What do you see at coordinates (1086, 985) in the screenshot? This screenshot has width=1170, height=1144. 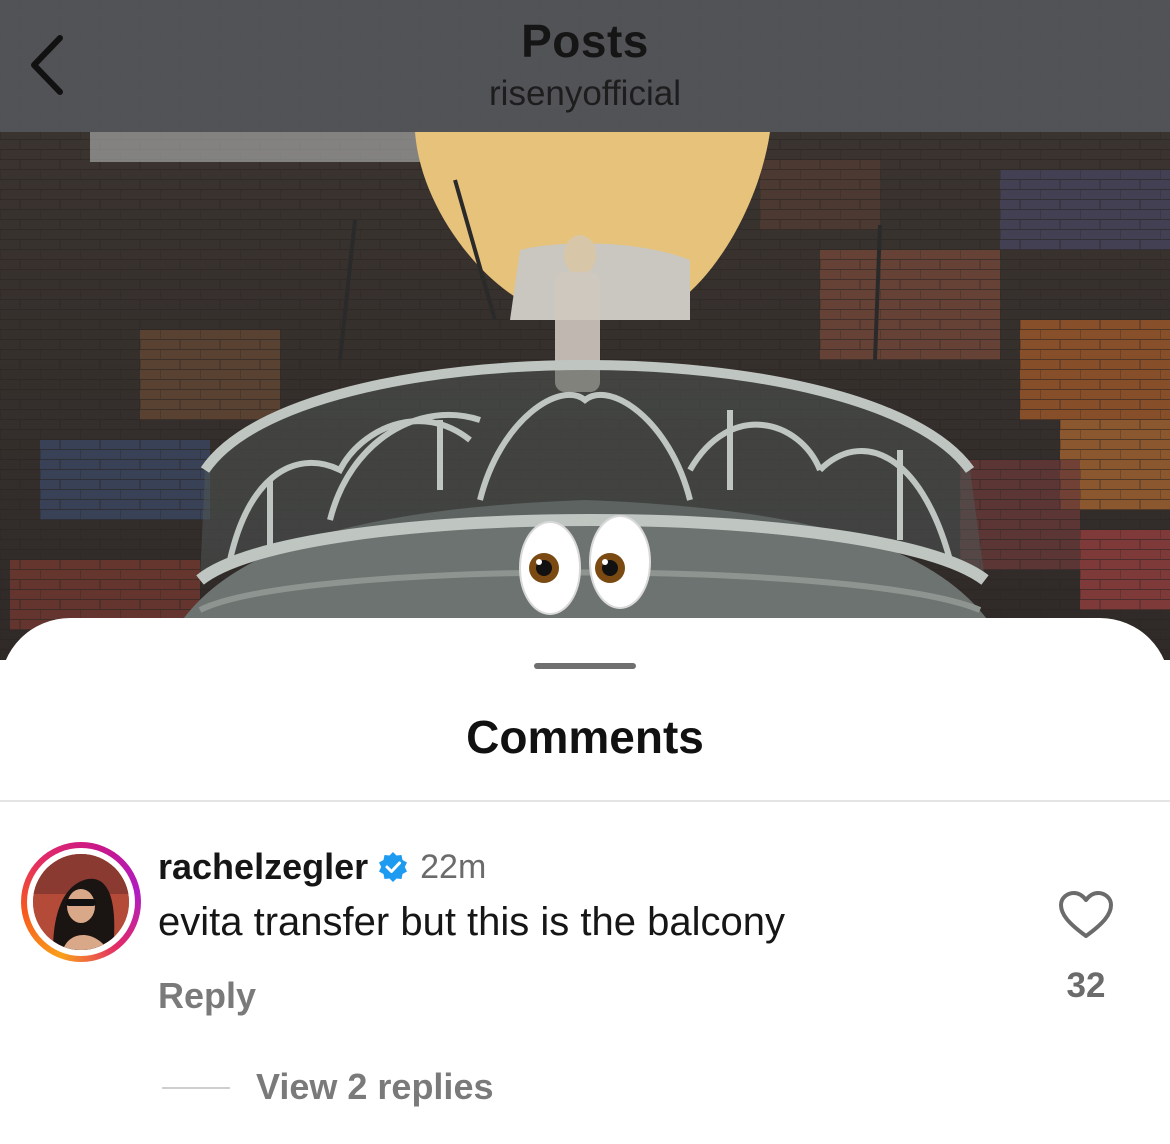 I see `like-count: 32` at bounding box center [1086, 985].